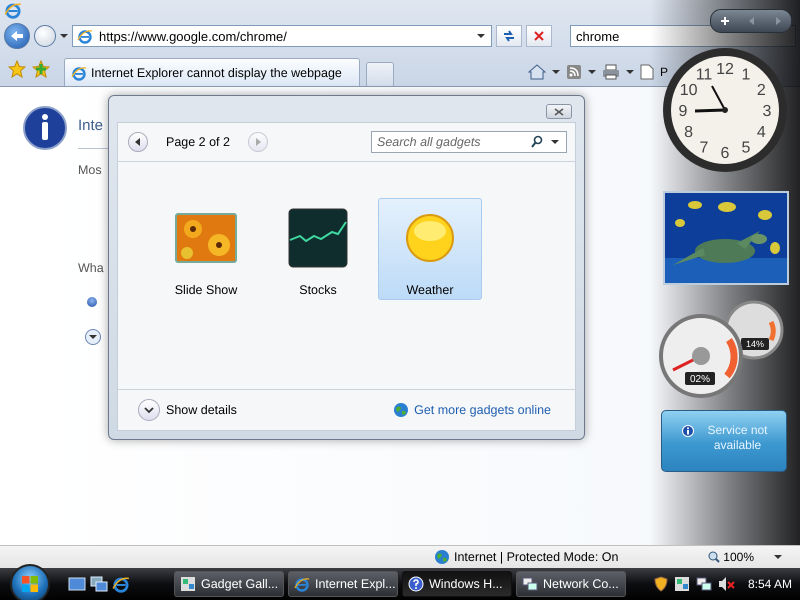 The height and width of the screenshot is (600, 800). I want to click on clock-numeral: 5, so click(746, 147).